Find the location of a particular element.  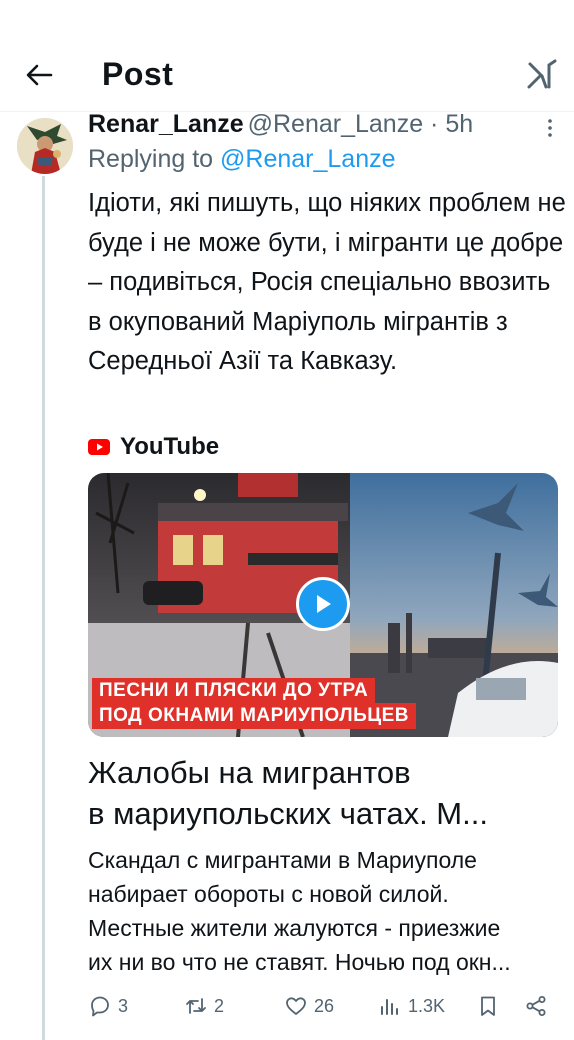

replying-to-link: @Renar_Lanze is located at coordinates (308, 159).